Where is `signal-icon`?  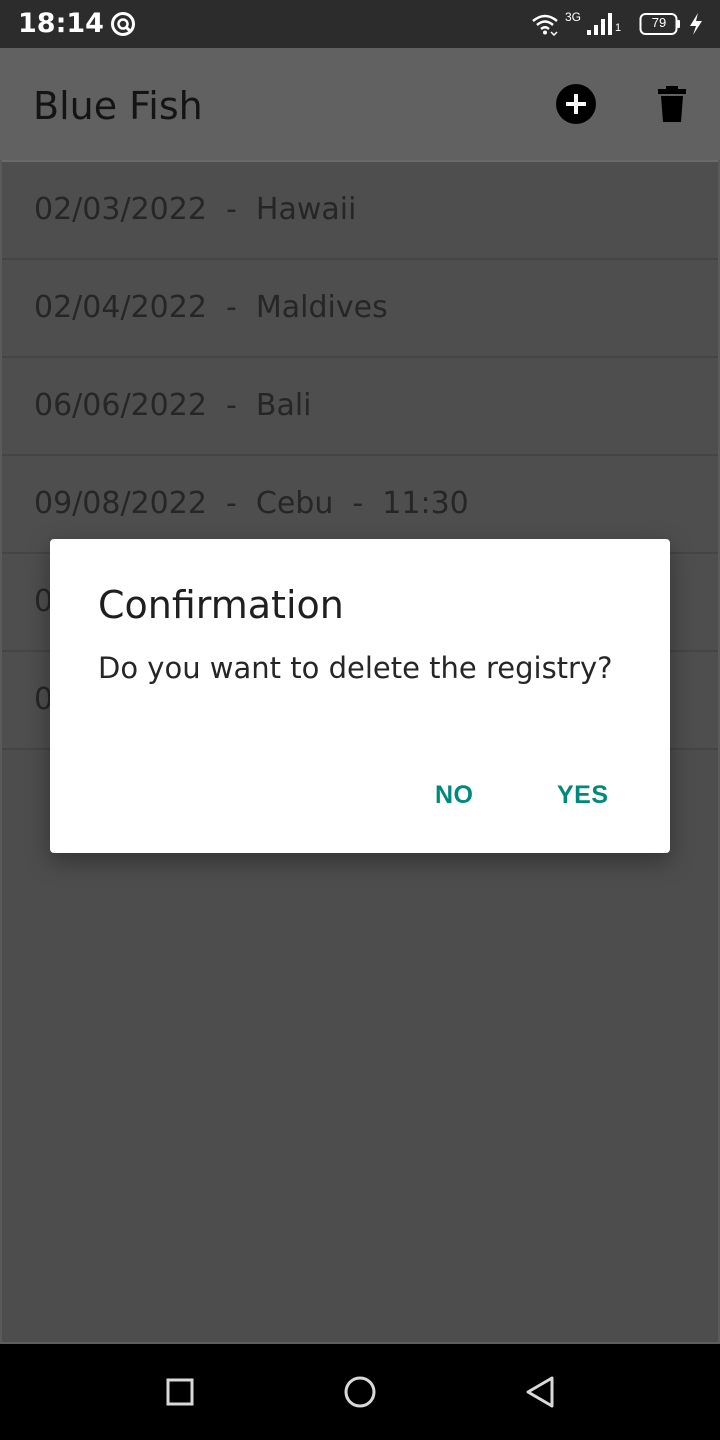 signal-icon is located at coordinates (599, 24).